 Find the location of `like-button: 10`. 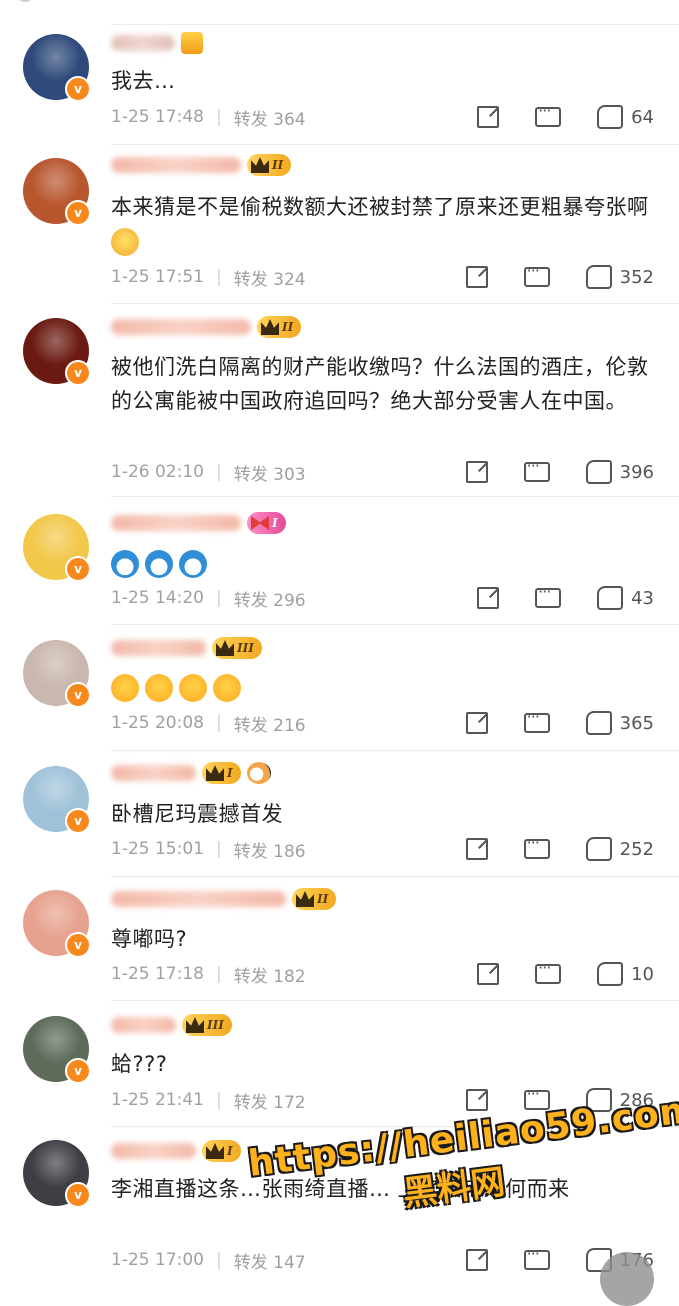

like-button: 10 is located at coordinates (625, 974).